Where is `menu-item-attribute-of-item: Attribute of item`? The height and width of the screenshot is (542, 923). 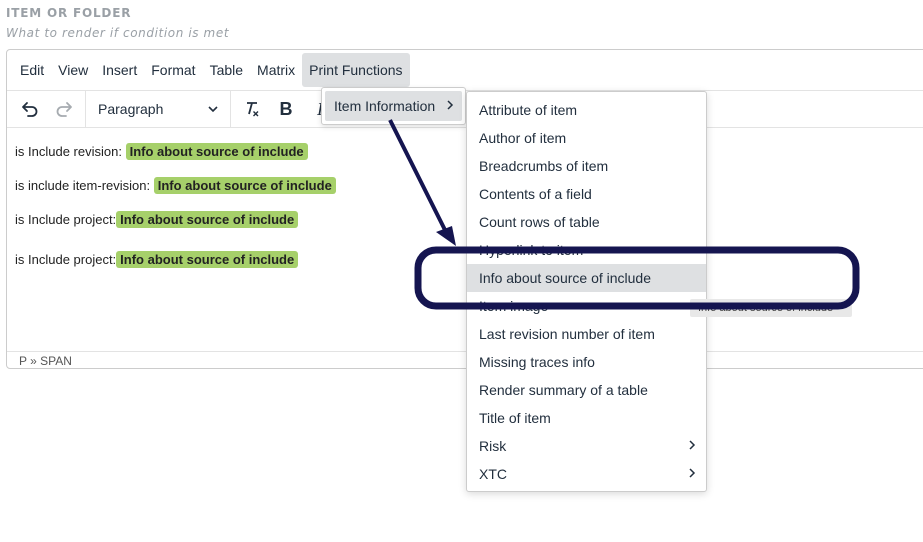
menu-item-attribute-of-item: Attribute of item is located at coordinates (586, 110).